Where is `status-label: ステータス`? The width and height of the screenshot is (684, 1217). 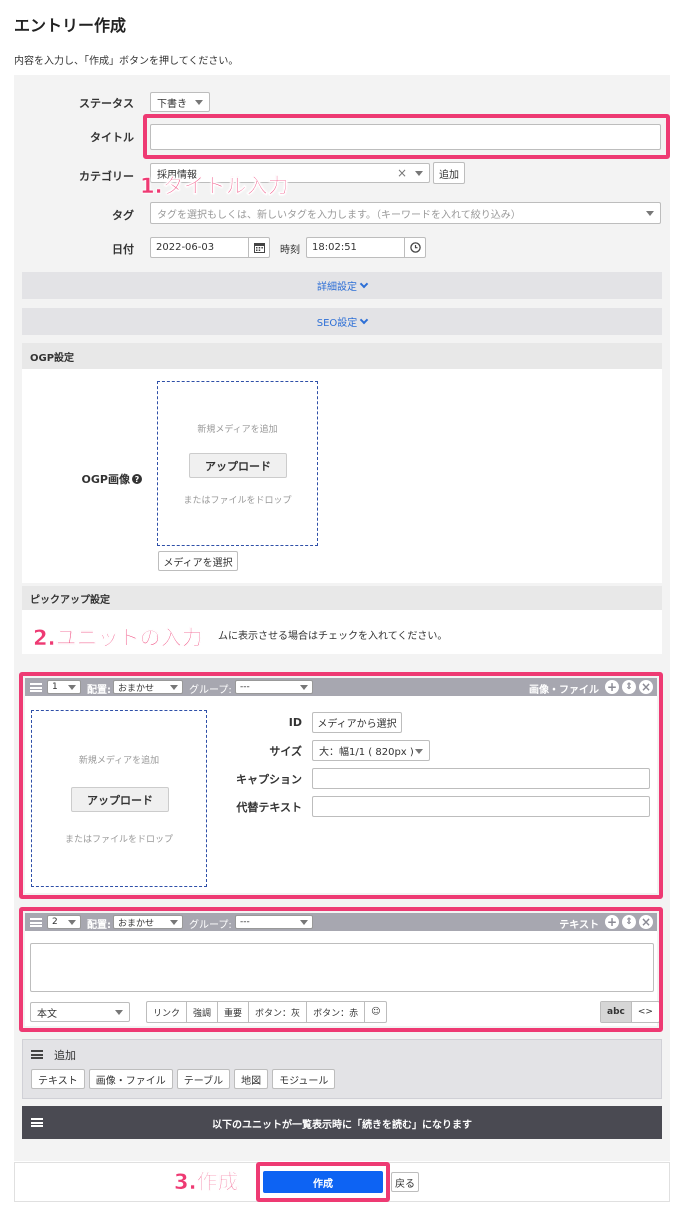
status-label: ステータス is located at coordinates (106, 103).